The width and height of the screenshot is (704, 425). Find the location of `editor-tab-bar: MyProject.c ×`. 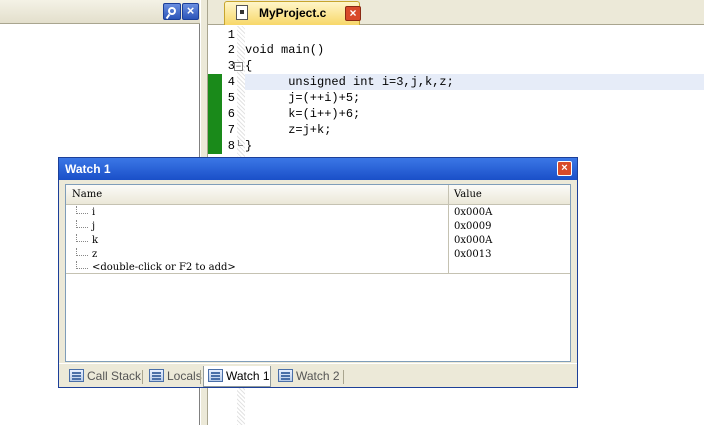

editor-tab-bar: MyProject.c × is located at coordinates (456, 12).